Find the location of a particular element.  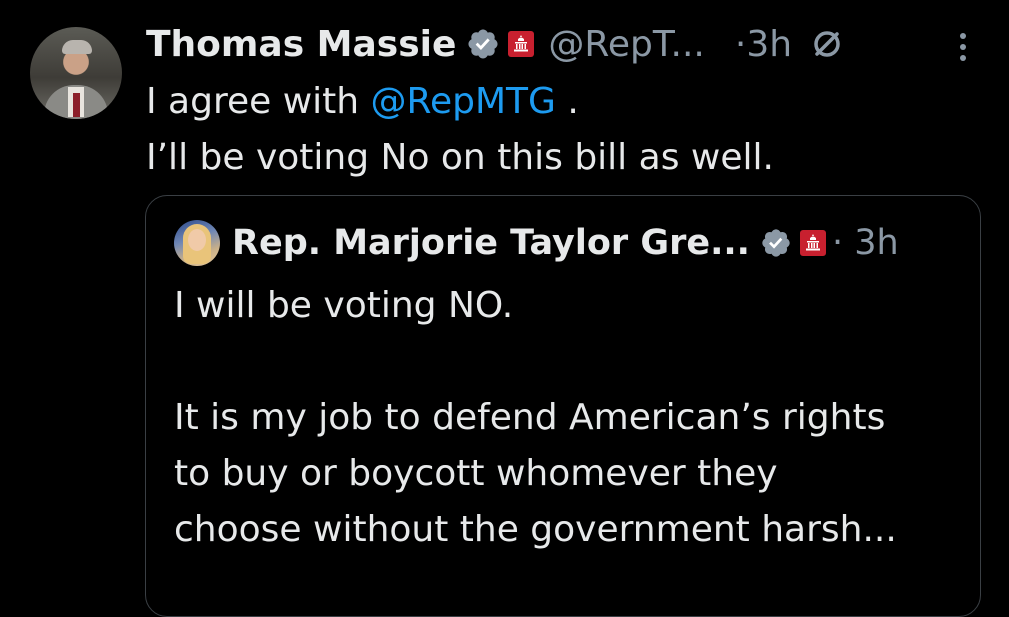

tweet-header: Thomas Massie @RepT... ·3h is located at coordinates (495, 44).